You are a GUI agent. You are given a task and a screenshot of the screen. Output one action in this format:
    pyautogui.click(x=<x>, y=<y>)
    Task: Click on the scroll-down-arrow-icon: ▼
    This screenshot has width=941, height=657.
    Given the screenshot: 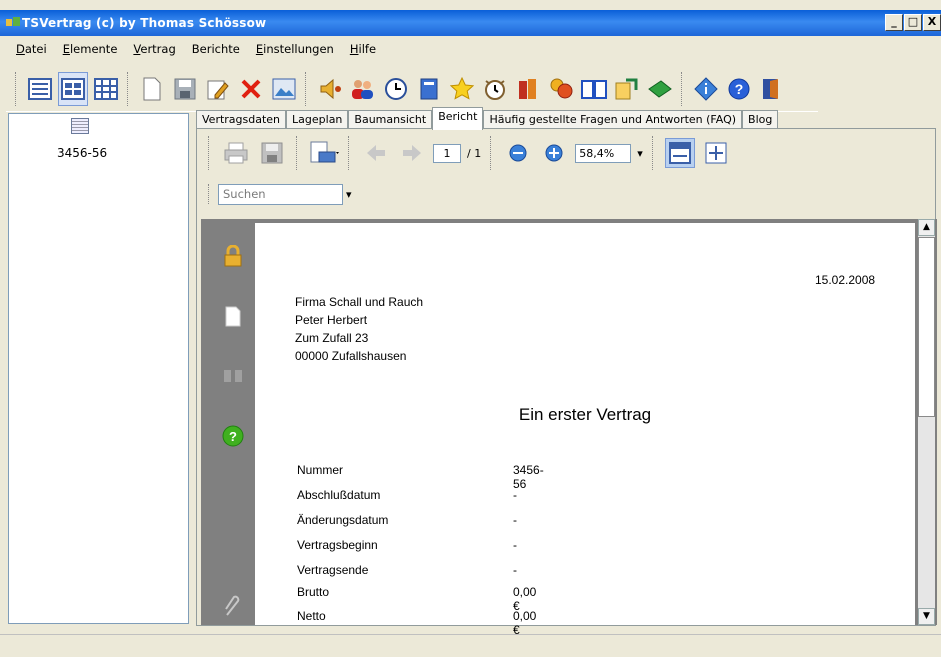 What is the action you would take?
    pyautogui.click(x=926, y=616)
    